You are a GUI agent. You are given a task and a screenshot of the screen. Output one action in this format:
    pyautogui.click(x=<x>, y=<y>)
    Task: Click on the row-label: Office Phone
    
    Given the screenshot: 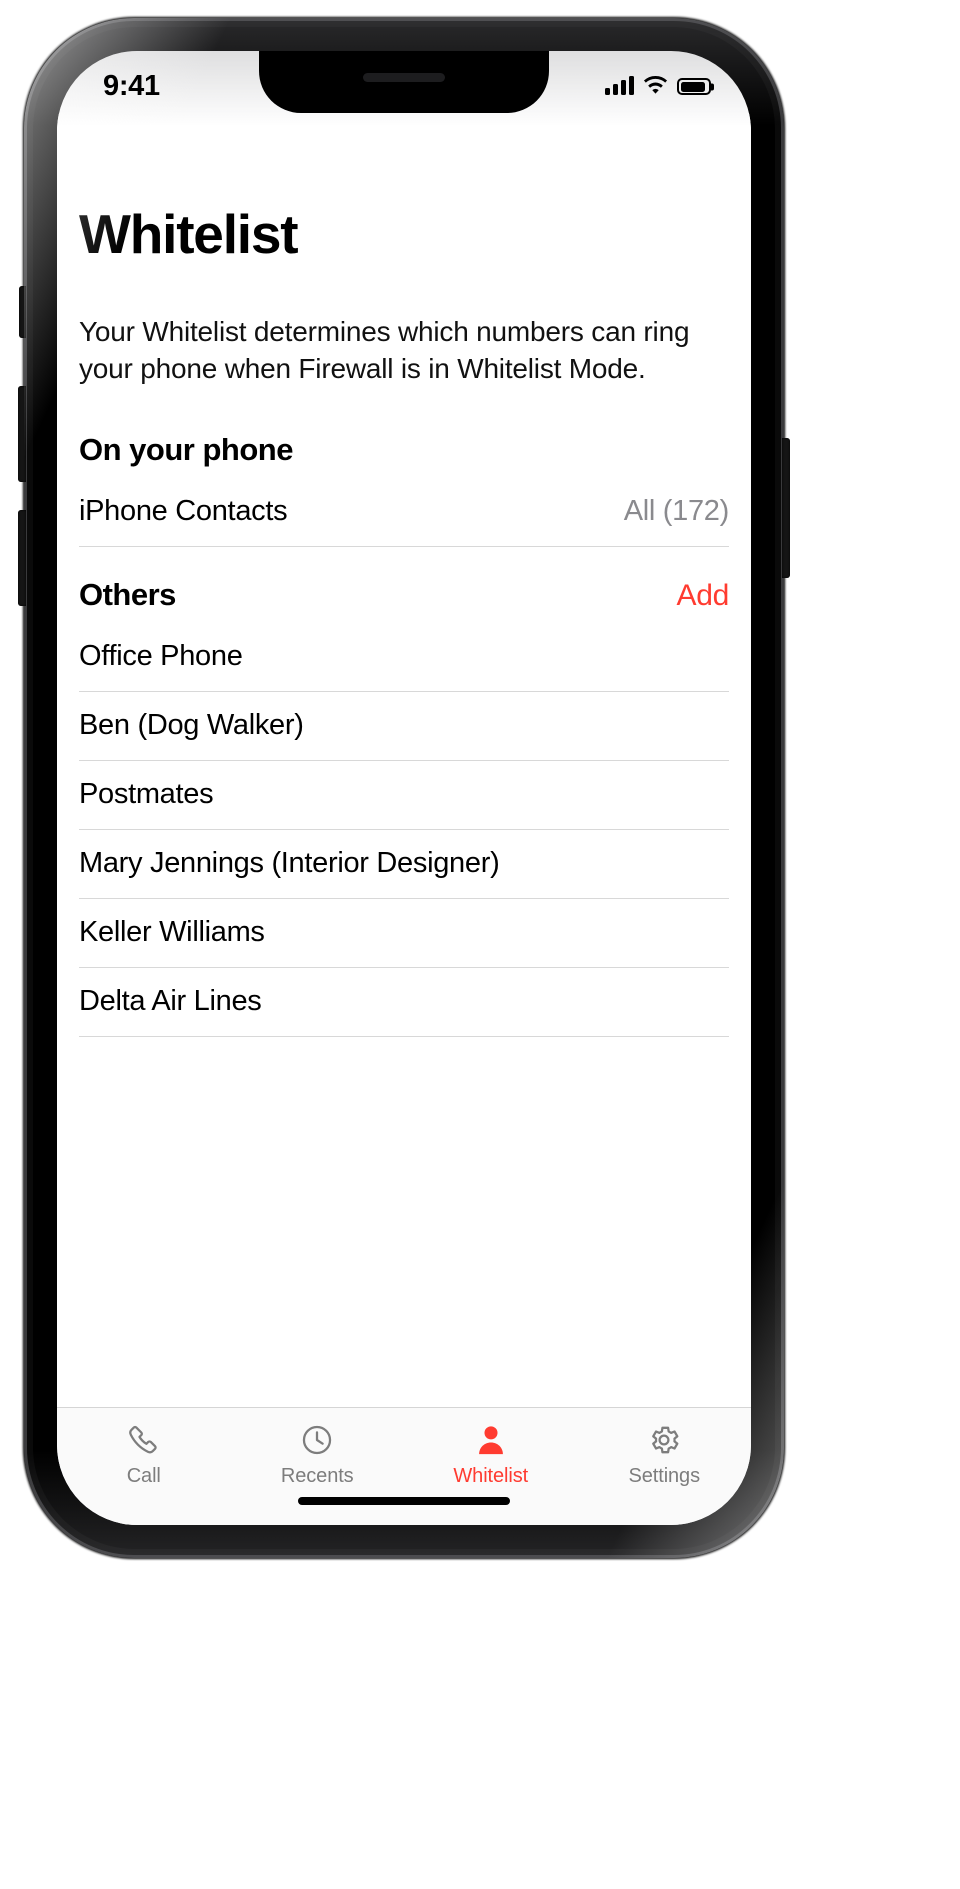 What is the action you would take?
    pyautogui.click(x=161, y=656)
    